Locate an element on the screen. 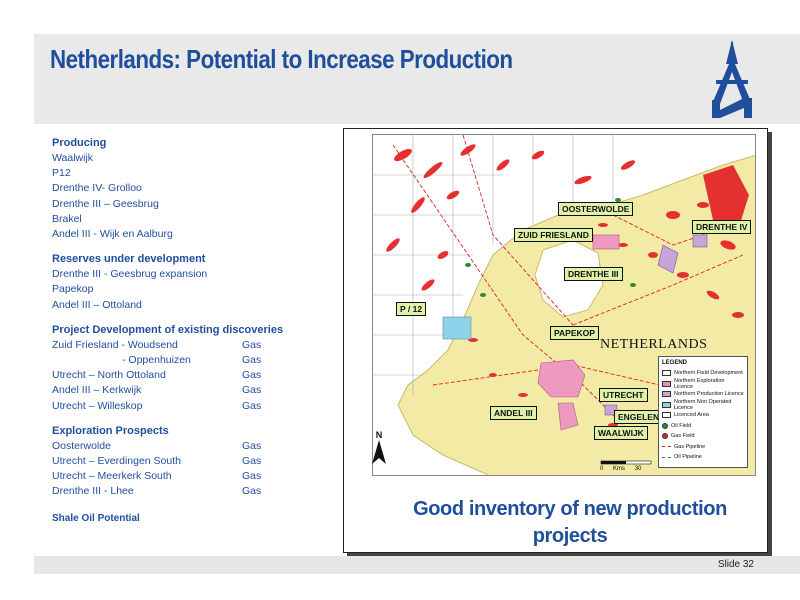  list-item: Andel III – Ottoland is located at coordinates (97, 304).